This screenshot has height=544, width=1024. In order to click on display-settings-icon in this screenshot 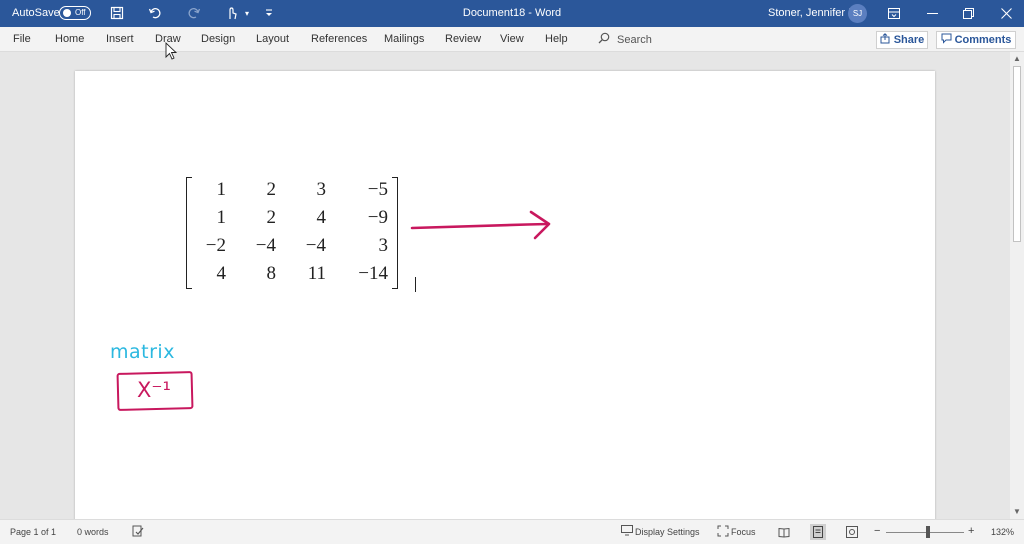, I will do `click(627, 531)`.